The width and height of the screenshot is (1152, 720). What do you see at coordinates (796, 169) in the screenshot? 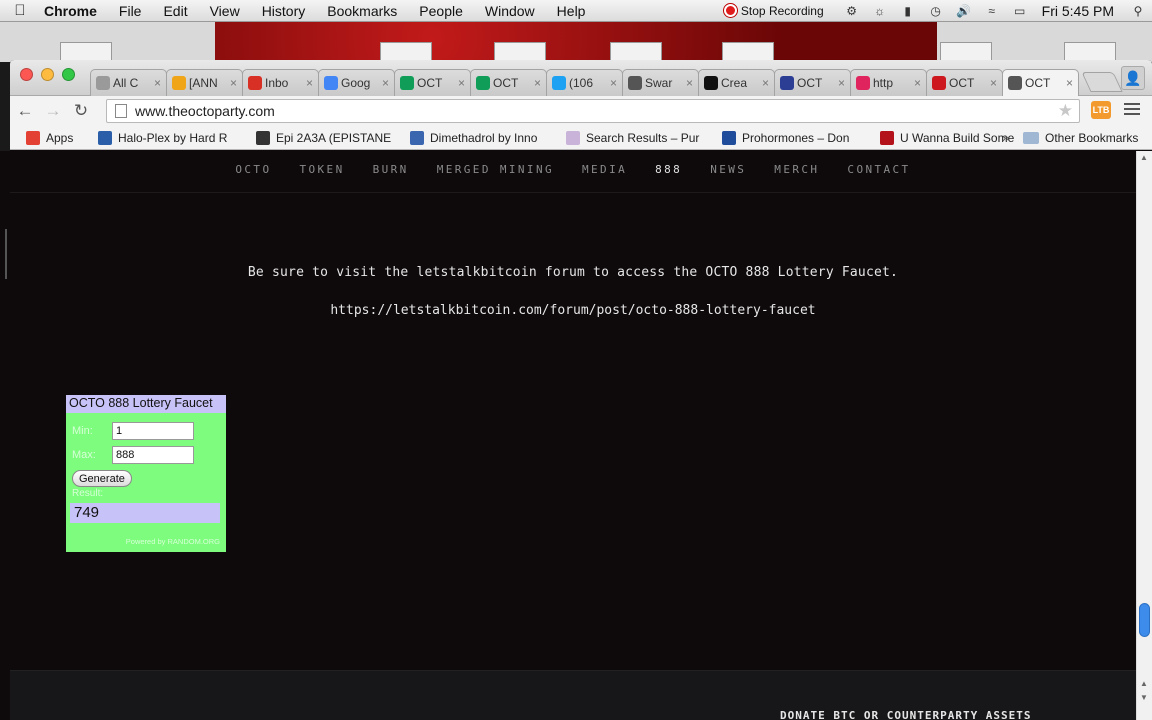
I see `site-nav-item: MERCH` at bounding box center [796, 169].